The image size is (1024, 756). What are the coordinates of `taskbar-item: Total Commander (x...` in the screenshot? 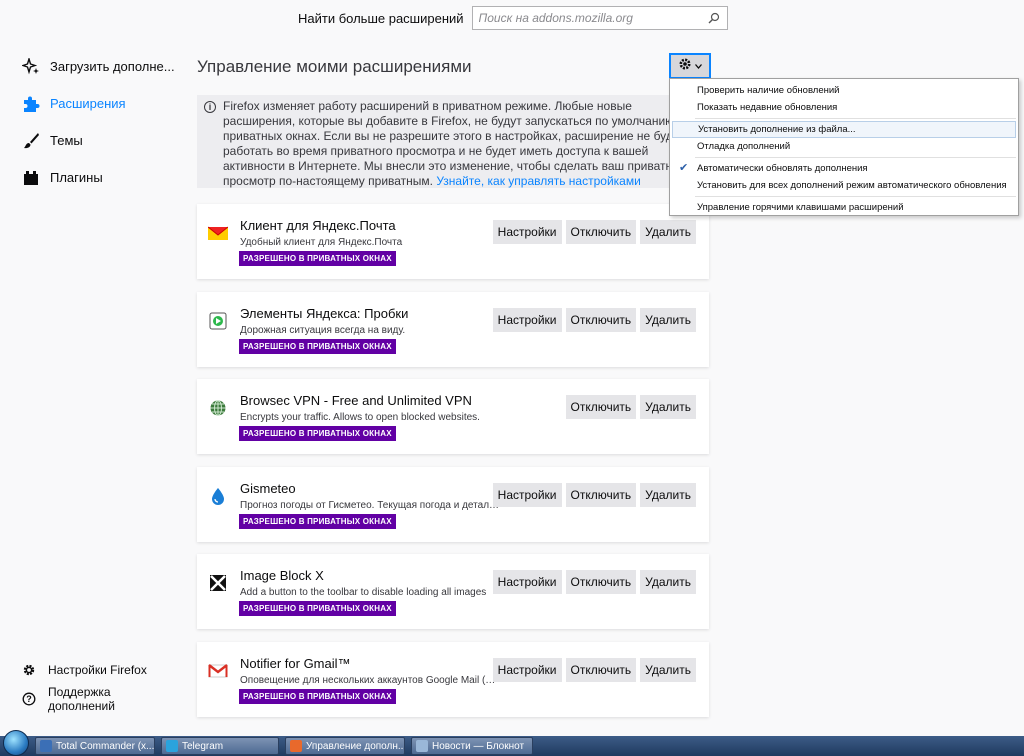 It's located at (95, 746).